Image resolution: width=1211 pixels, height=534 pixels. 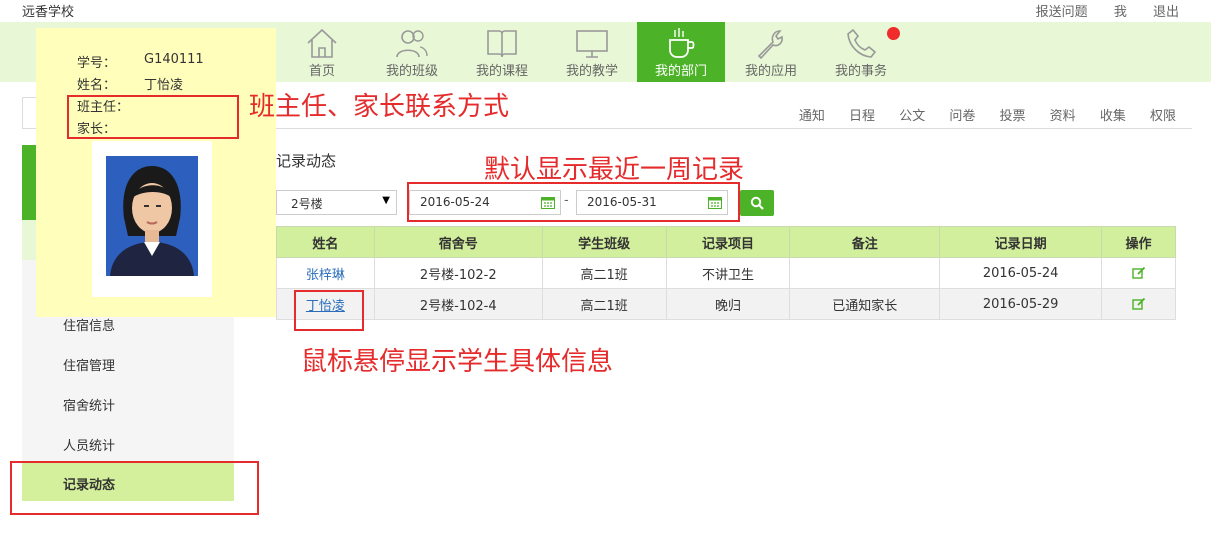 I want to click on annotation-box-contact, so click(x=153, y=117).